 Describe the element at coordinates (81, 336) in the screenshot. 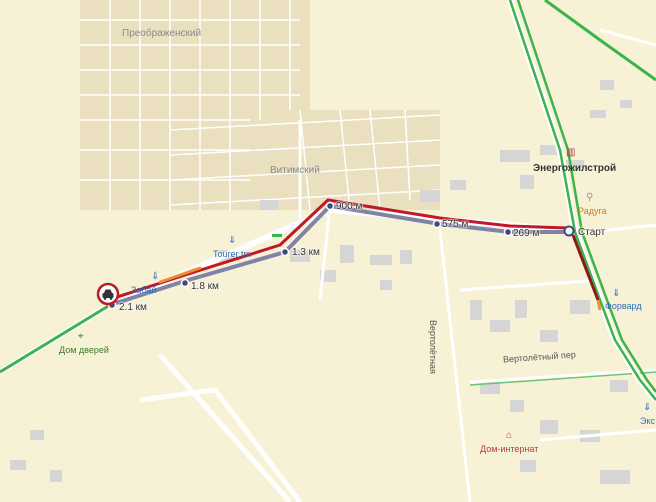

I see `leaf-icon: ⌖` at that location.